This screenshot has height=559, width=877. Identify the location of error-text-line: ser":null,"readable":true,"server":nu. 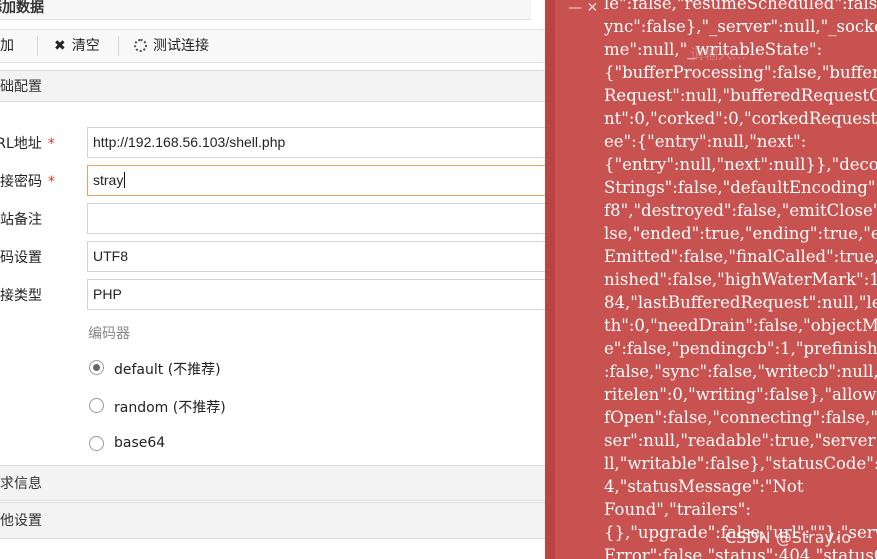
(740, 440).